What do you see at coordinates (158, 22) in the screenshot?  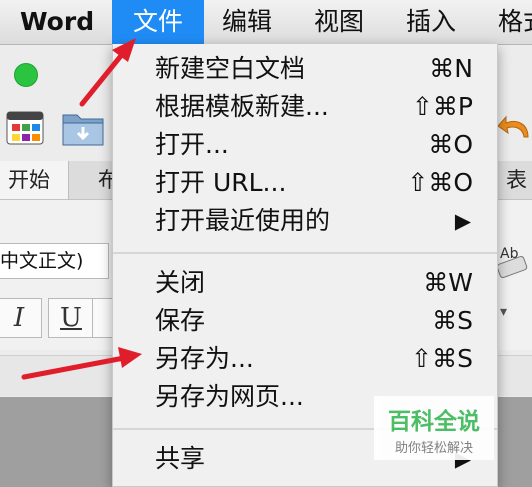 I see `menu-file: 文件` at bounding box center [158, 22].